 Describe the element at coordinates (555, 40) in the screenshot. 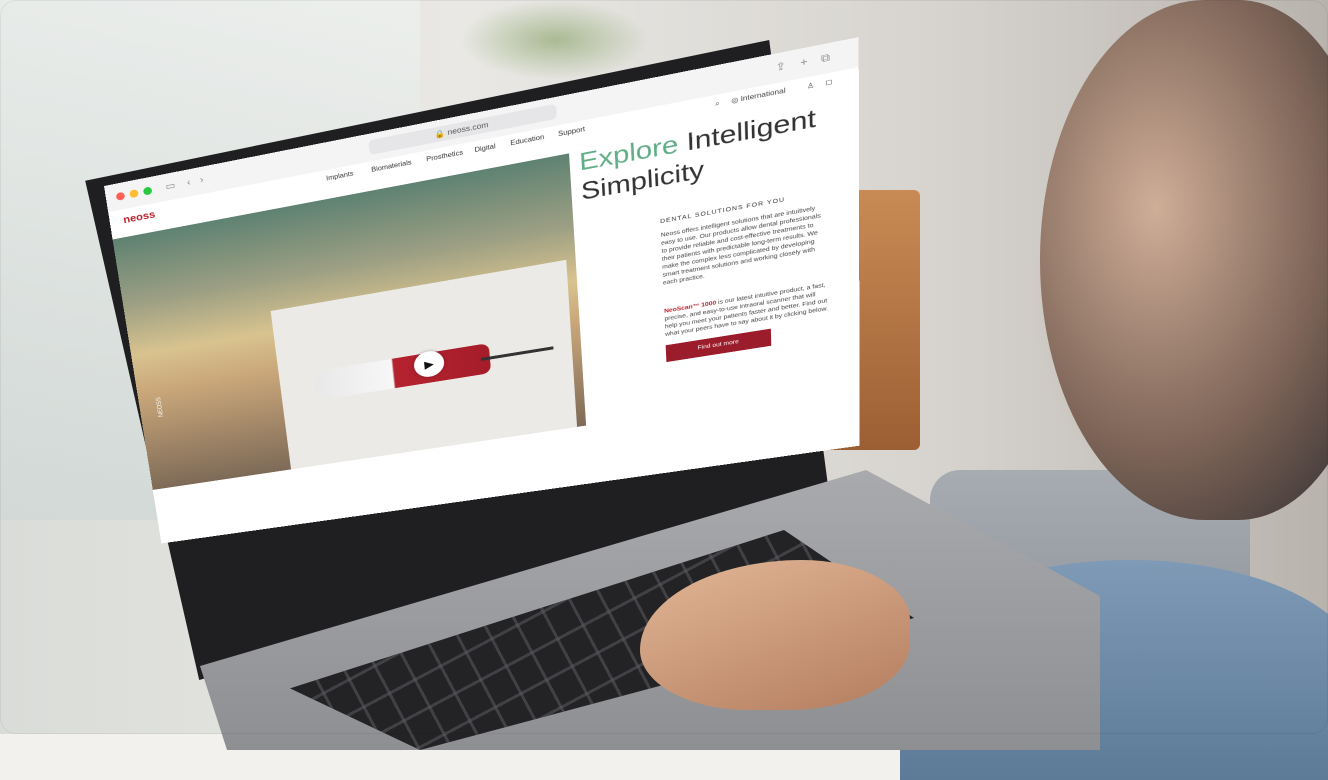

I see `plant-blur` at that location.